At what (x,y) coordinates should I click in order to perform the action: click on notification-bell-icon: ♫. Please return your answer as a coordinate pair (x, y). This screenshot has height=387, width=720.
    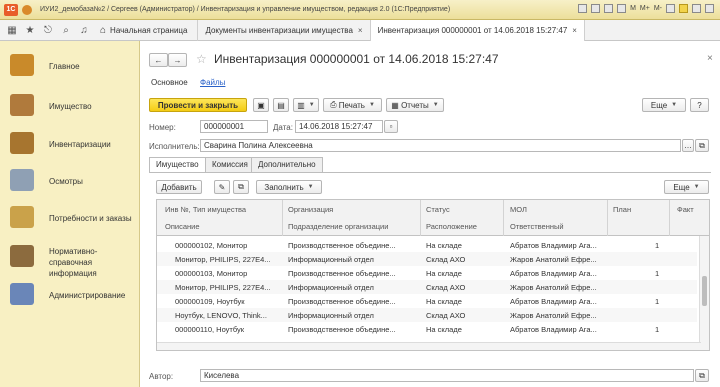
    Looking at the image, I should click on (84, 30).